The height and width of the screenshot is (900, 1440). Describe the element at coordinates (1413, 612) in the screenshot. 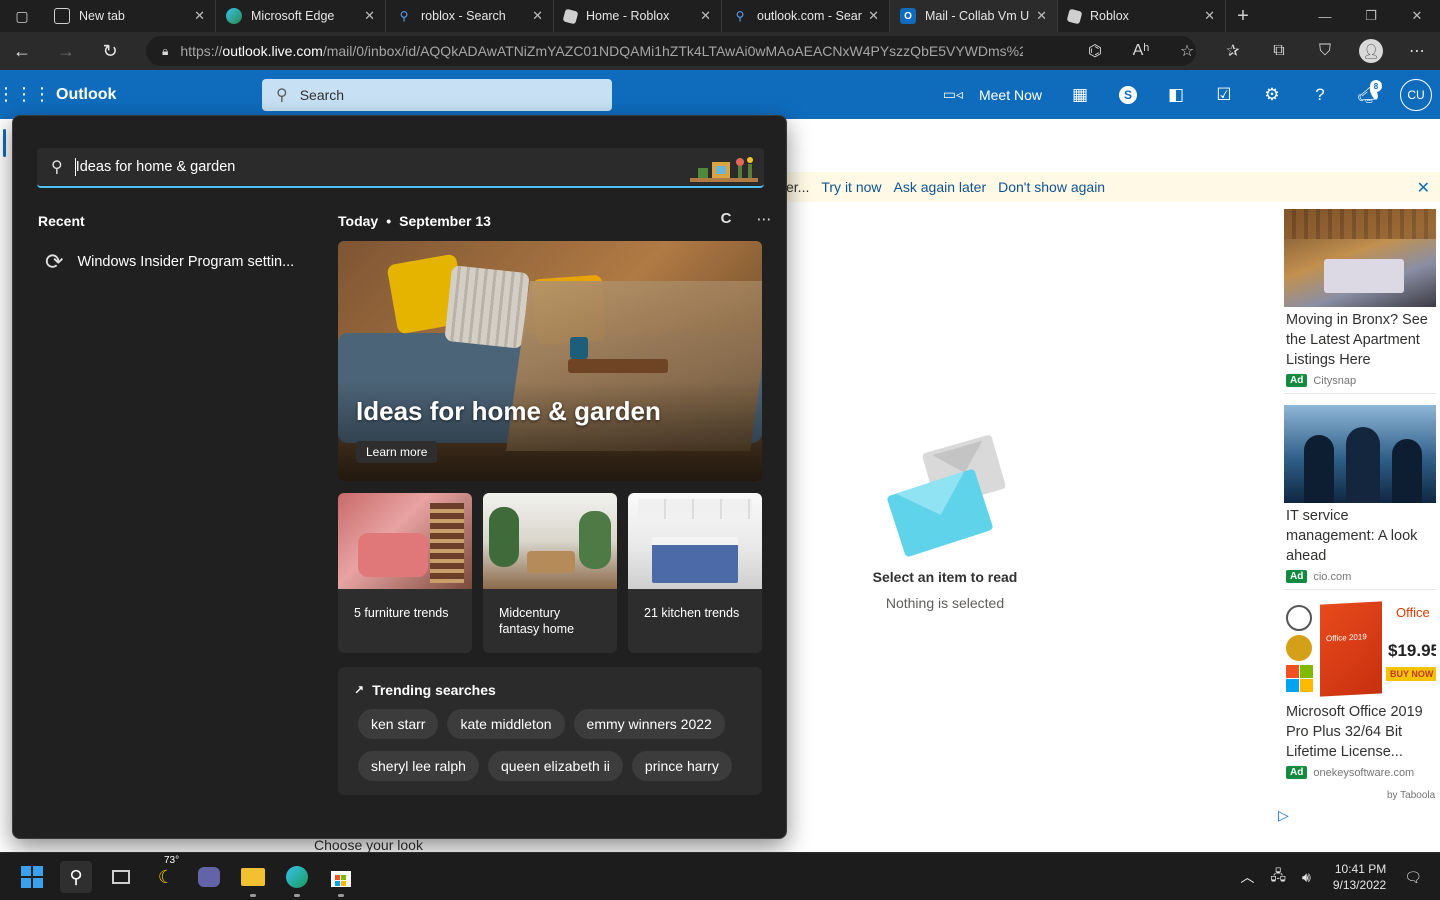

I see `office-logo-text: Office` at that location.